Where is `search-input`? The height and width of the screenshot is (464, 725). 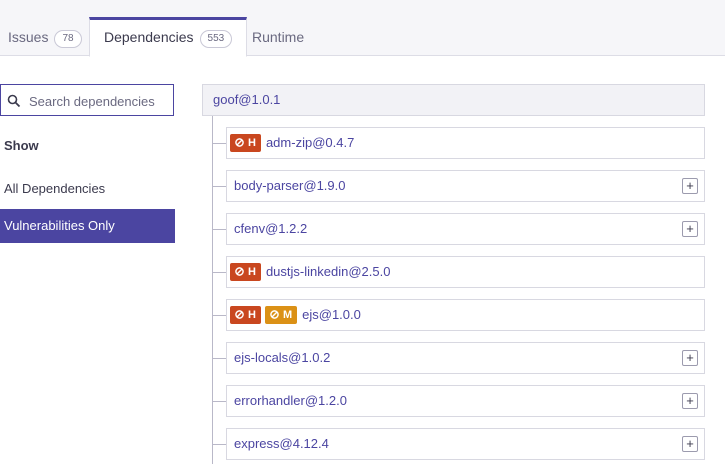 search-input is located at coordinates (99, 101).